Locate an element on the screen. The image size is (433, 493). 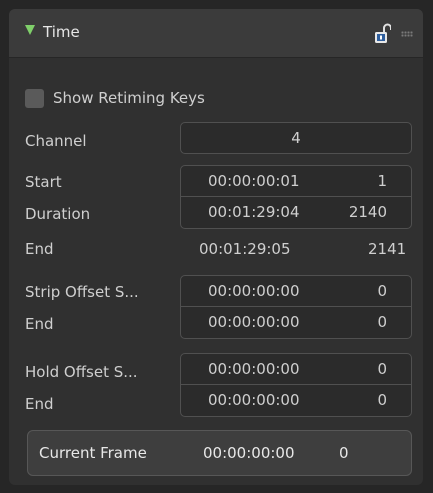
show-retiming-keys-checkbox is located at coordinates (34, 98).